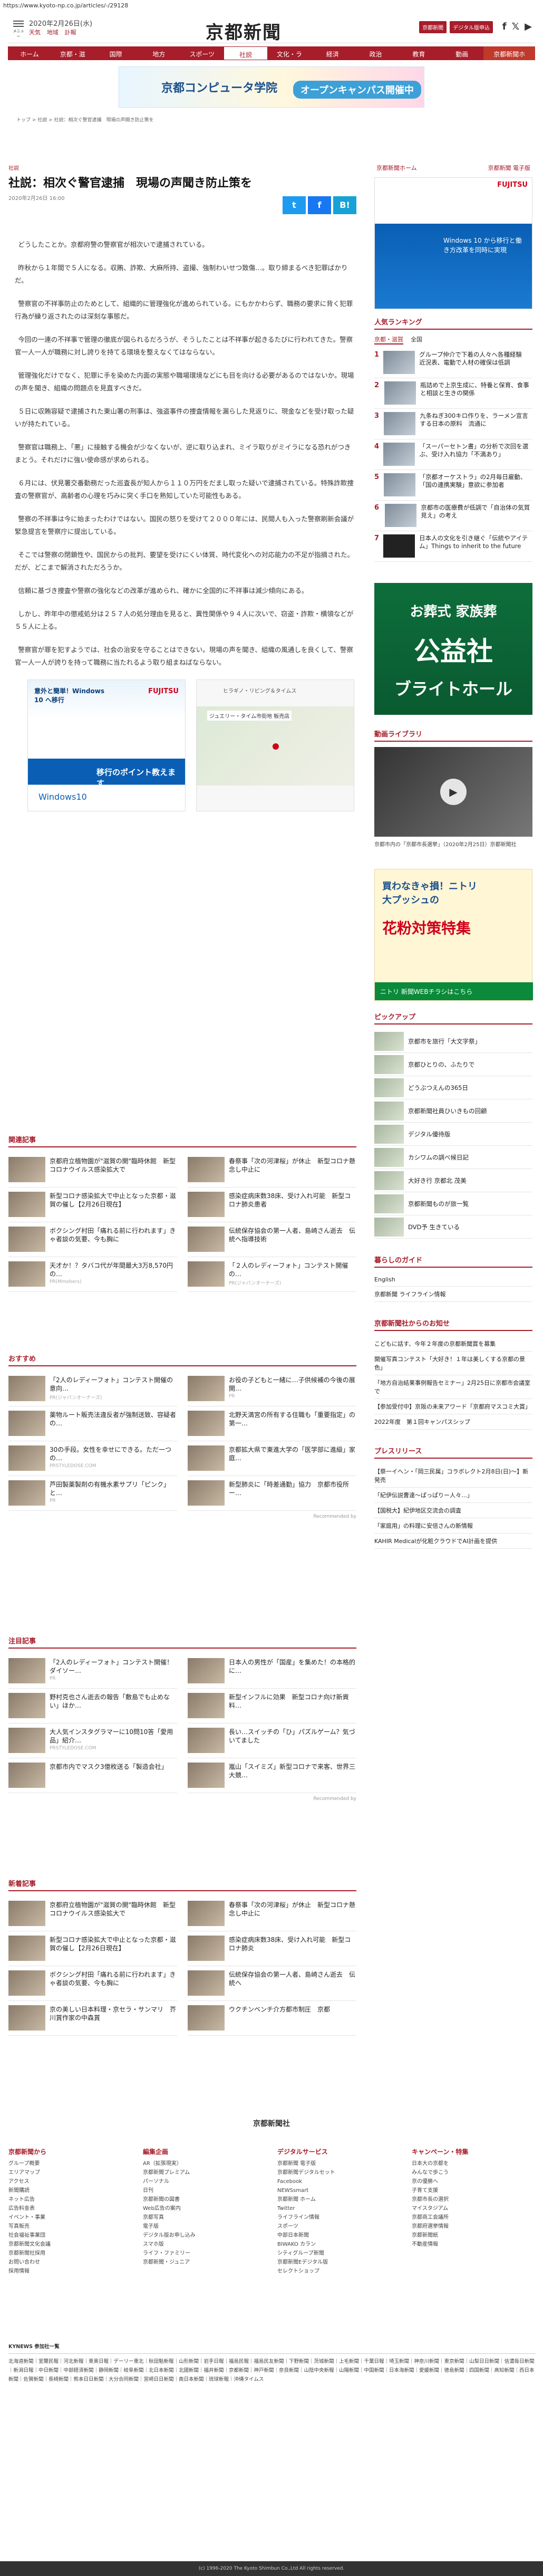 Image resolution: width=543 pixels, height=2576 pixels. What do you see at coordinates (471, 2190) in the screenshot?
I see `footer-link: 子育て支援` at bounding box center [471, 2190].